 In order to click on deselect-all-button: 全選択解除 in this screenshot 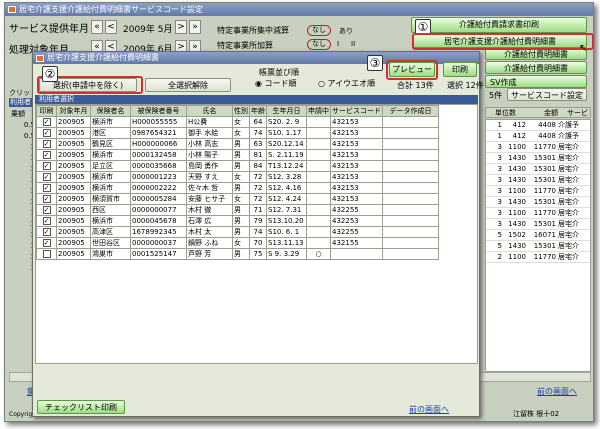, I will do `click(188, 85)`.